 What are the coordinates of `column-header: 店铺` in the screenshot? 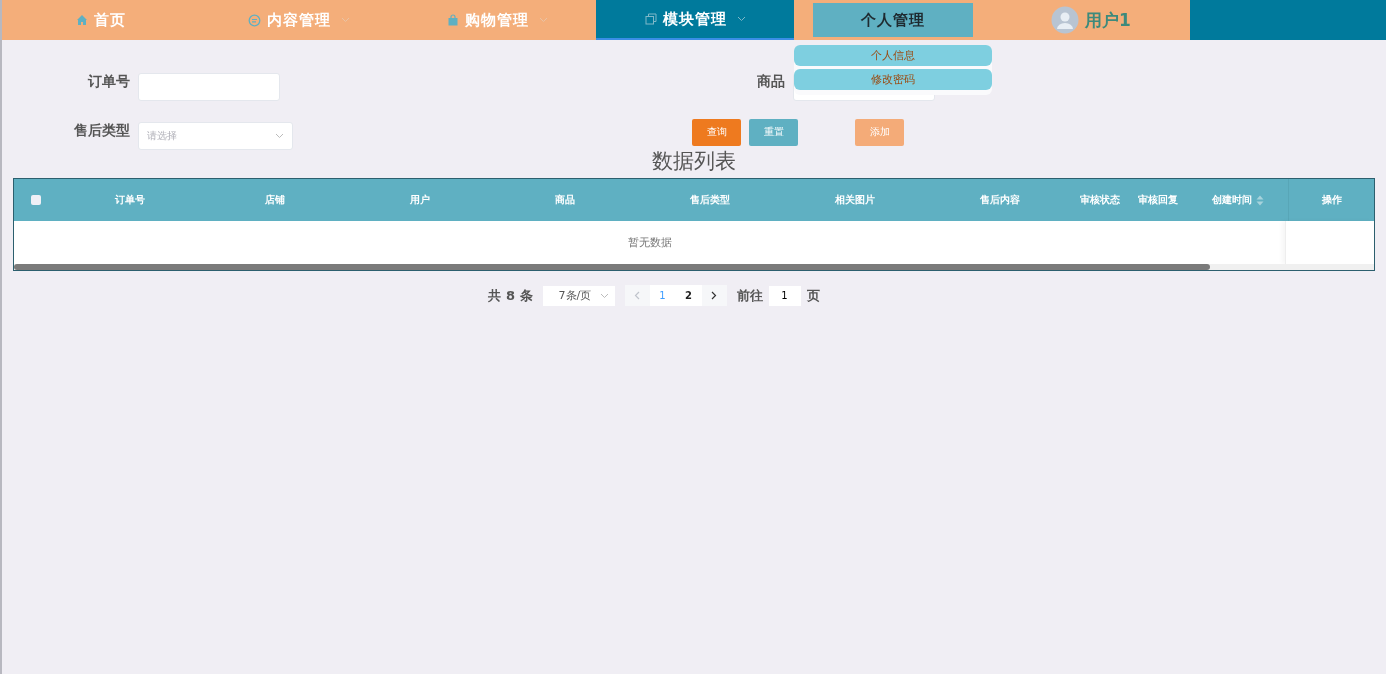 It's located at (274, 200).